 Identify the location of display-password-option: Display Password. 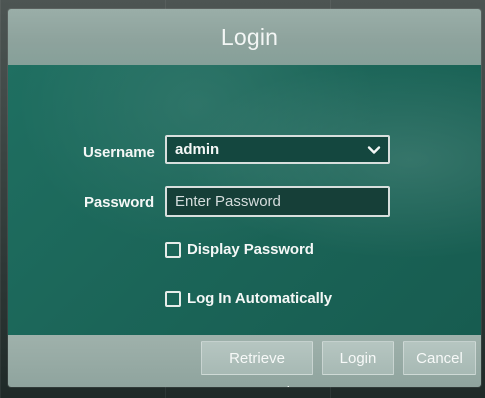
(239, 249).